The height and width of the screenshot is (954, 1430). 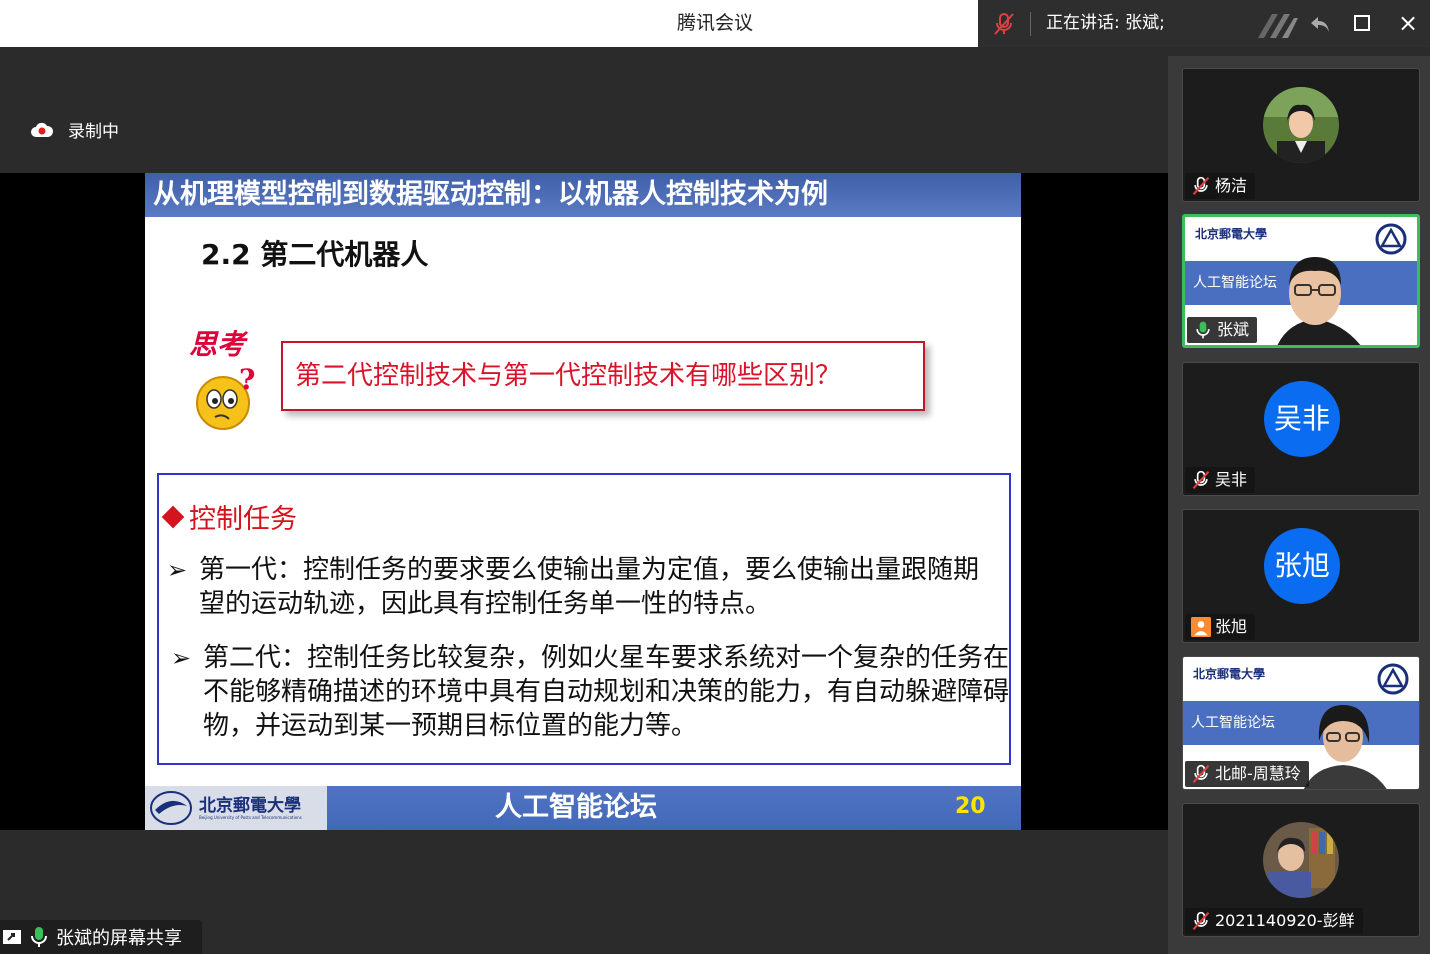 I want to click on screen-share-badge: 张斌的屏幕共享, so click(x=101, y=937).